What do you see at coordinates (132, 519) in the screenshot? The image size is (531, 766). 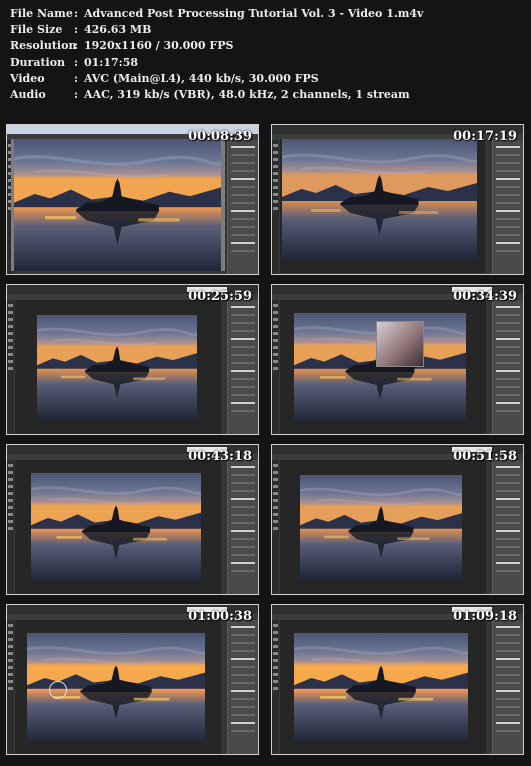 I see `video-thumbnail: 00:43:18` at bounding box center [132, 519].